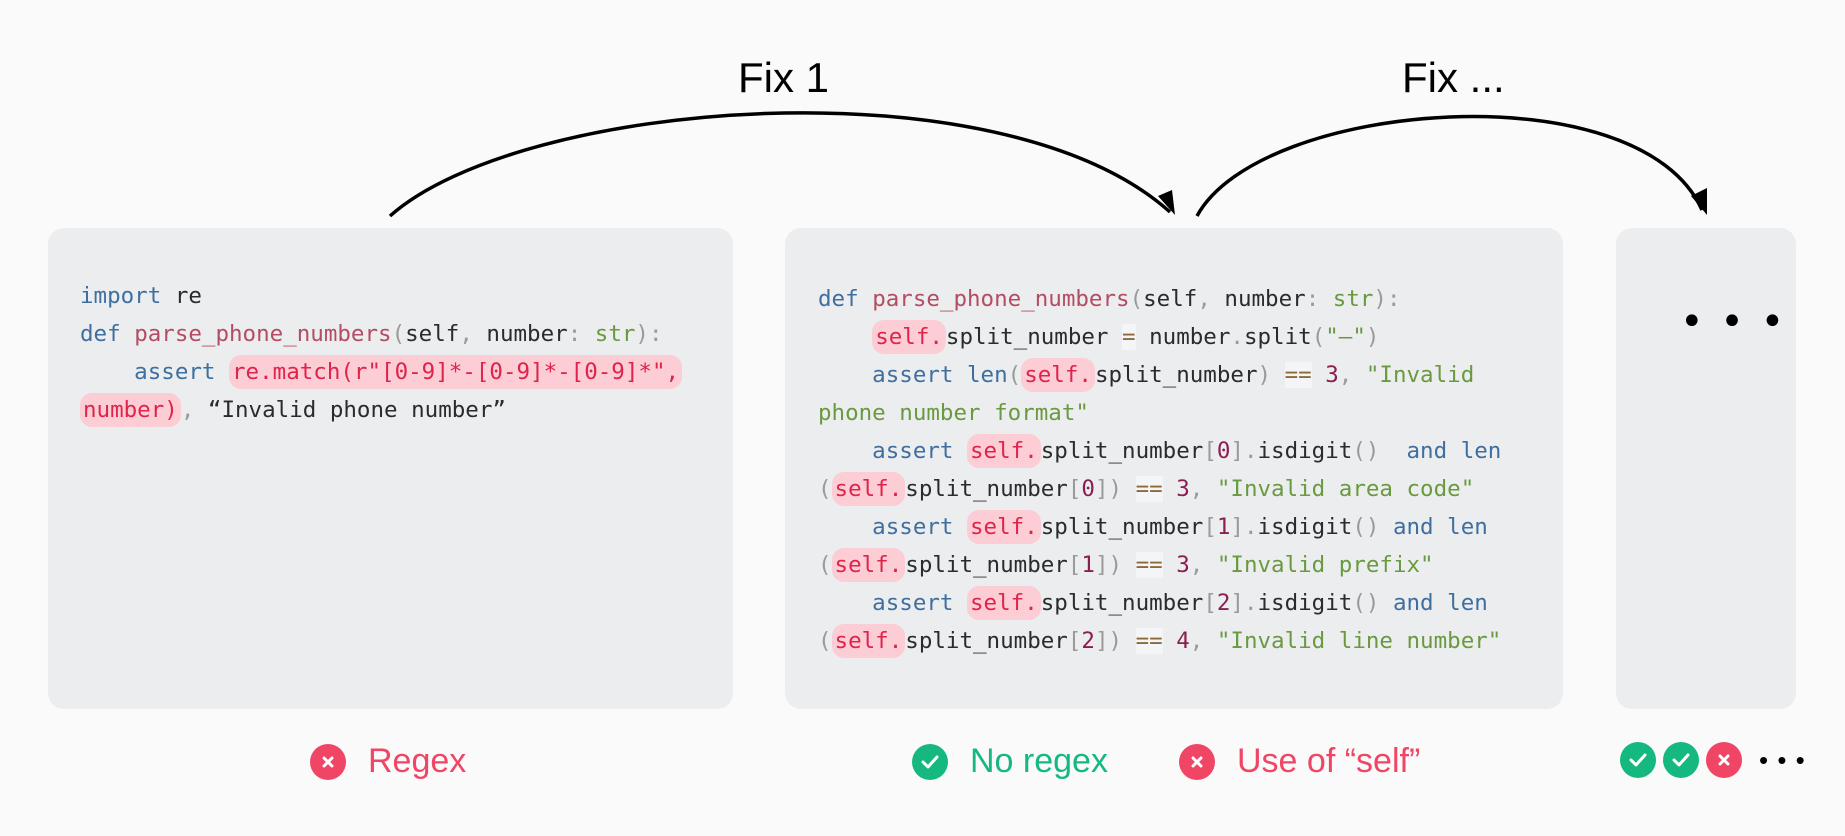 The width and height of the screenshot is (1845, 836). Describe the element at coordinates (181, 296) in the screenshot. I see `code-token: re` at that location.